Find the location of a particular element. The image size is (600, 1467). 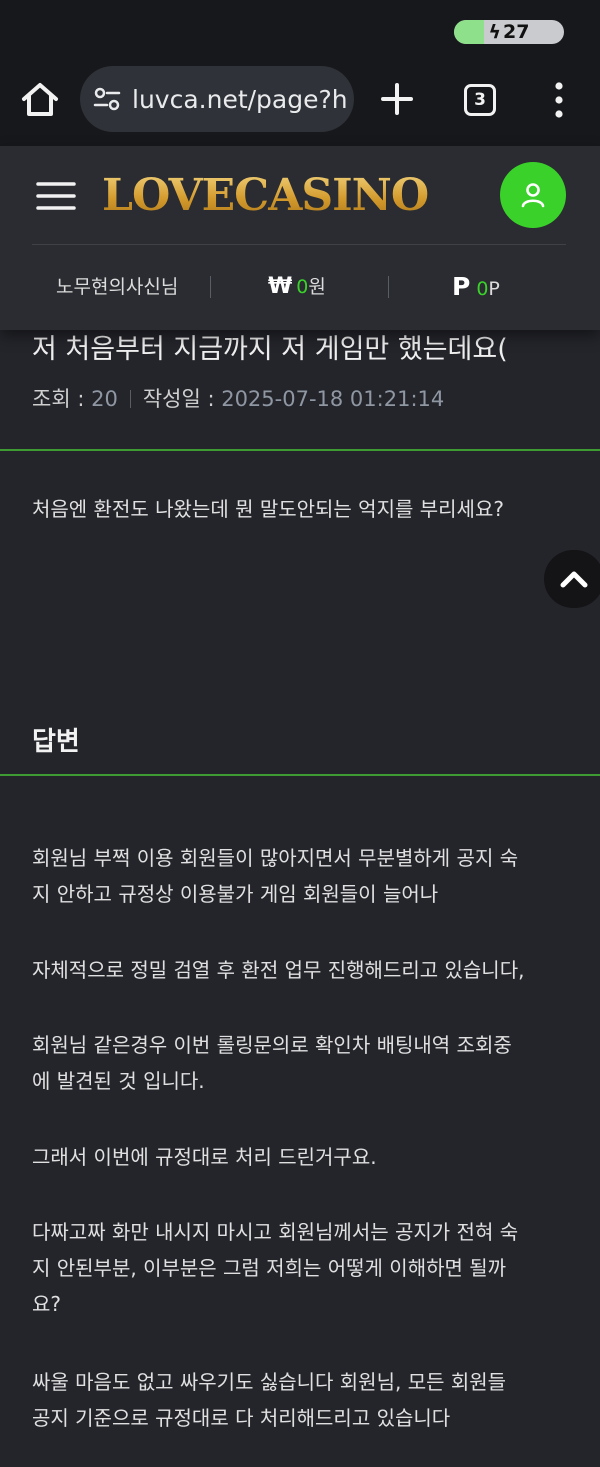

user-profile-button is located at coordinates (533, 195).